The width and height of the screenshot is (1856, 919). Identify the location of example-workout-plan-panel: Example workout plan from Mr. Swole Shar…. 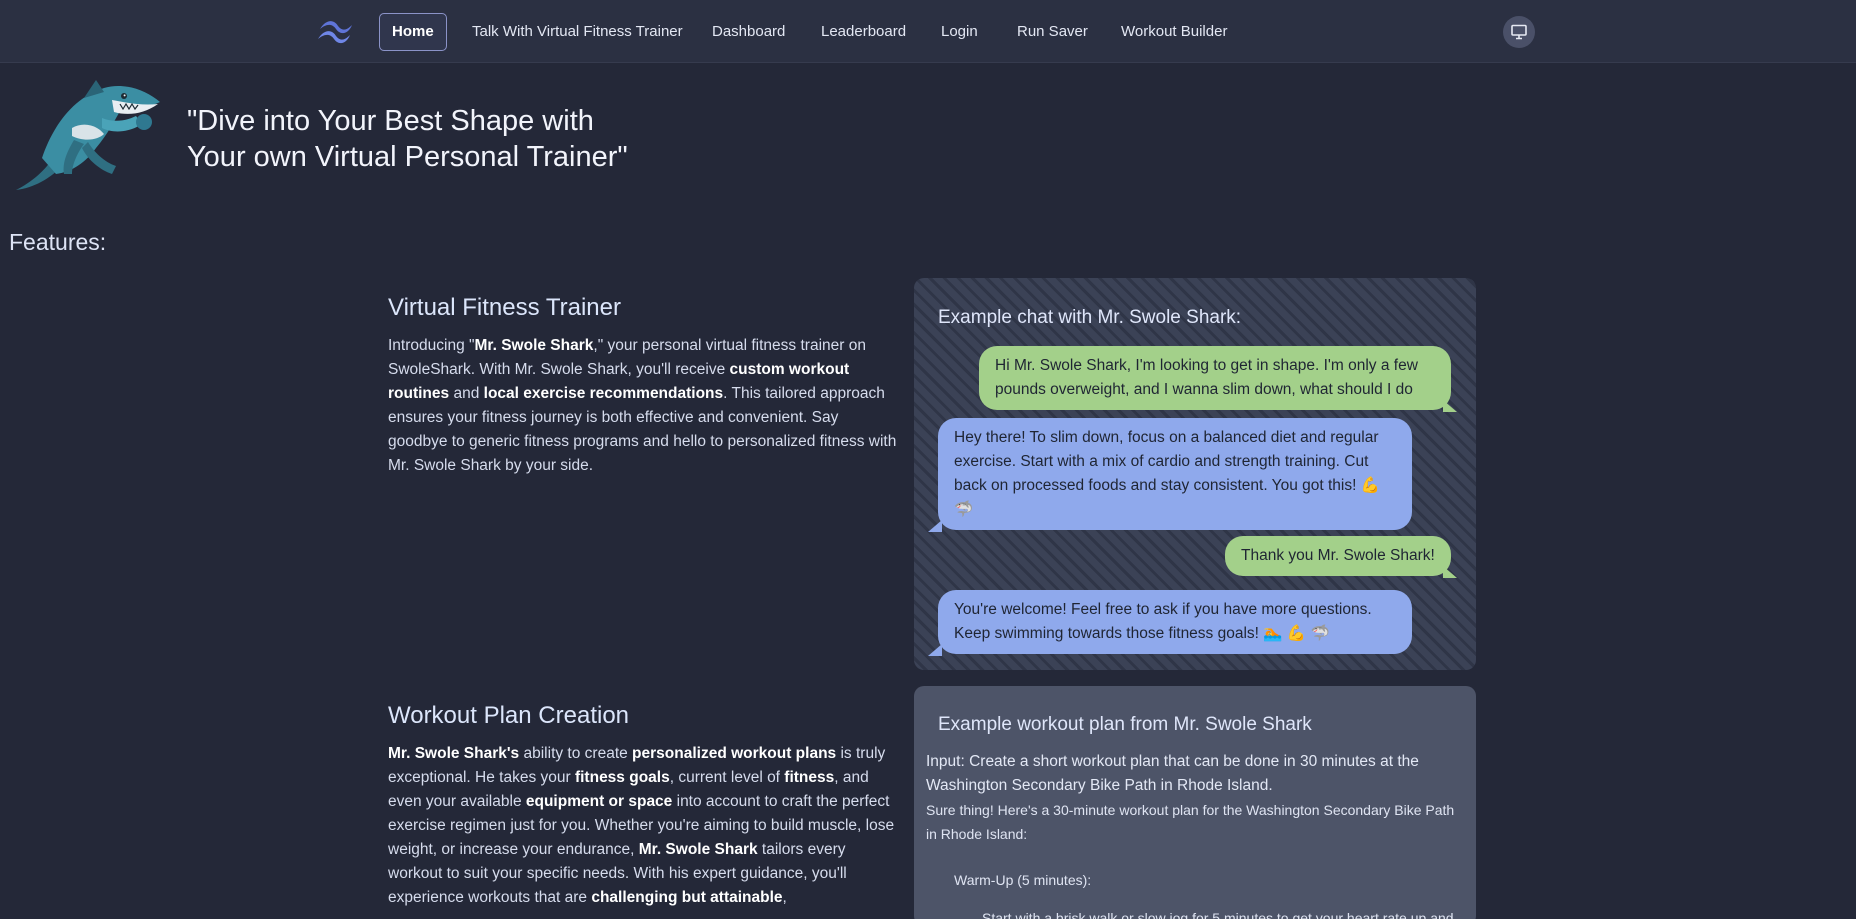
(1195, 802).